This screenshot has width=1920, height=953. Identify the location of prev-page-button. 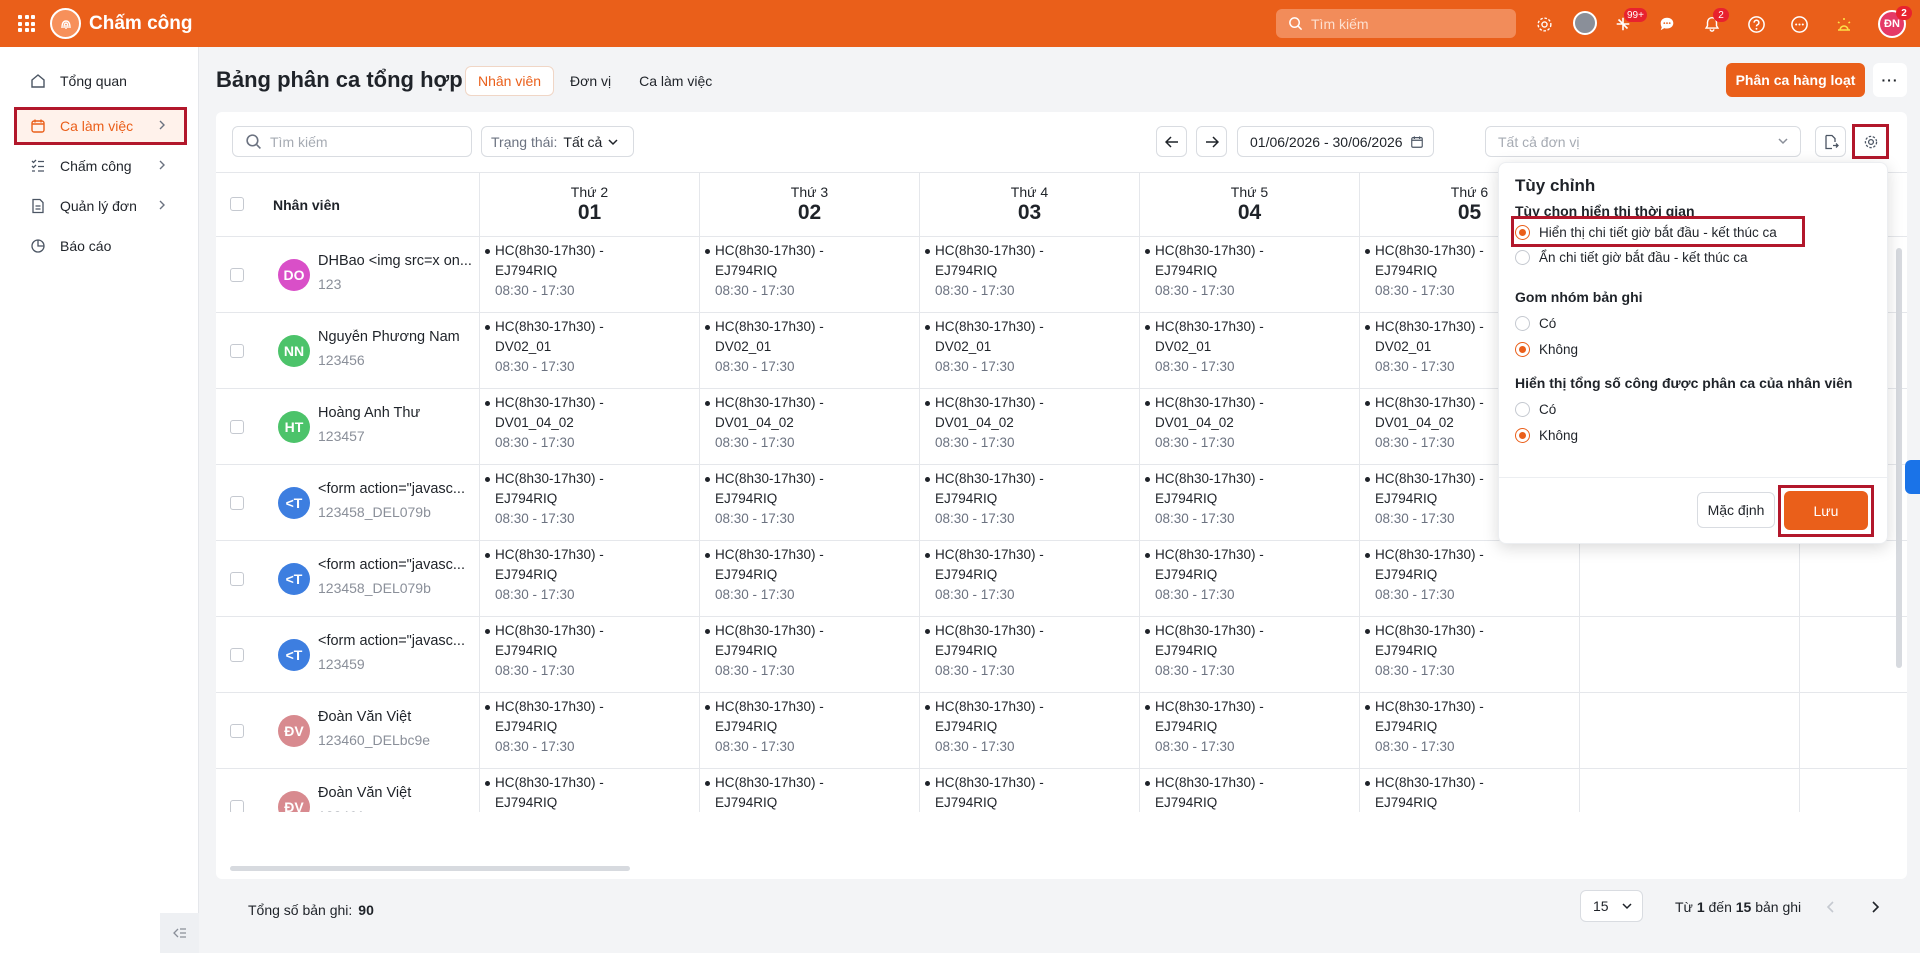
(1831, 907).